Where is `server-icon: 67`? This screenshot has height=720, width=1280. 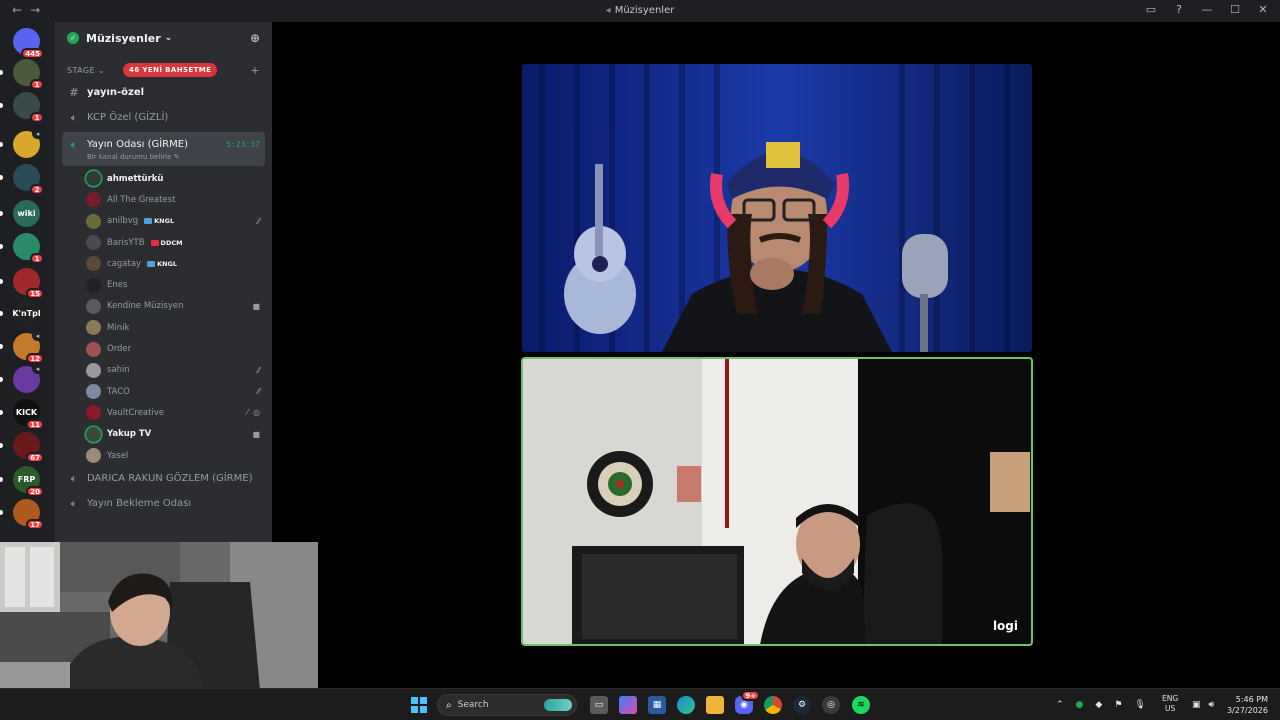 server-icon: 67 is located at coordinates (28, 447).